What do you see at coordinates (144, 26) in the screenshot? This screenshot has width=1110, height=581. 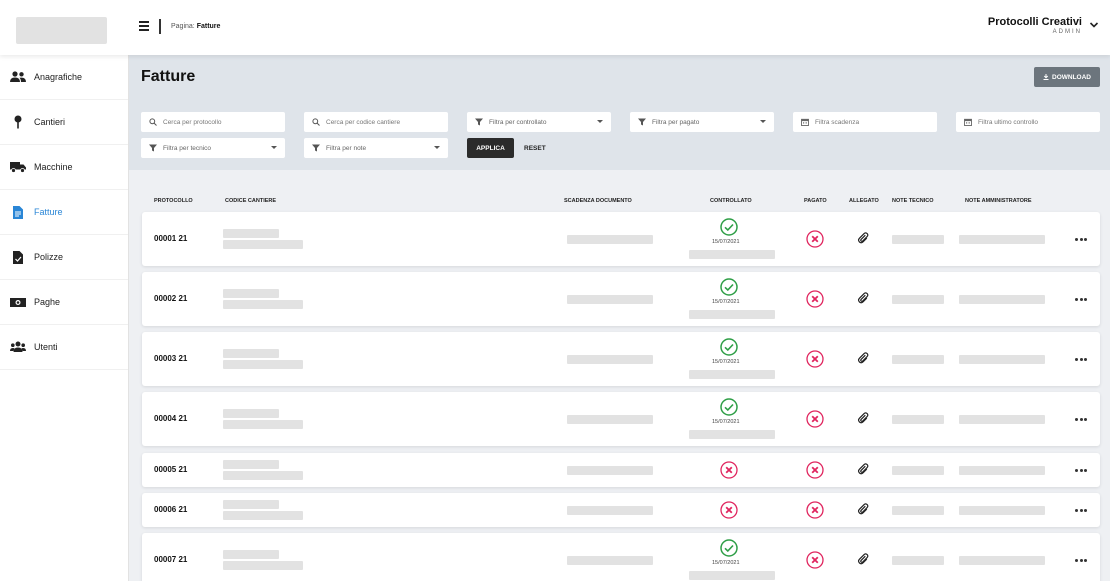 I see `menu-icon` at bounding box center [144, 26].